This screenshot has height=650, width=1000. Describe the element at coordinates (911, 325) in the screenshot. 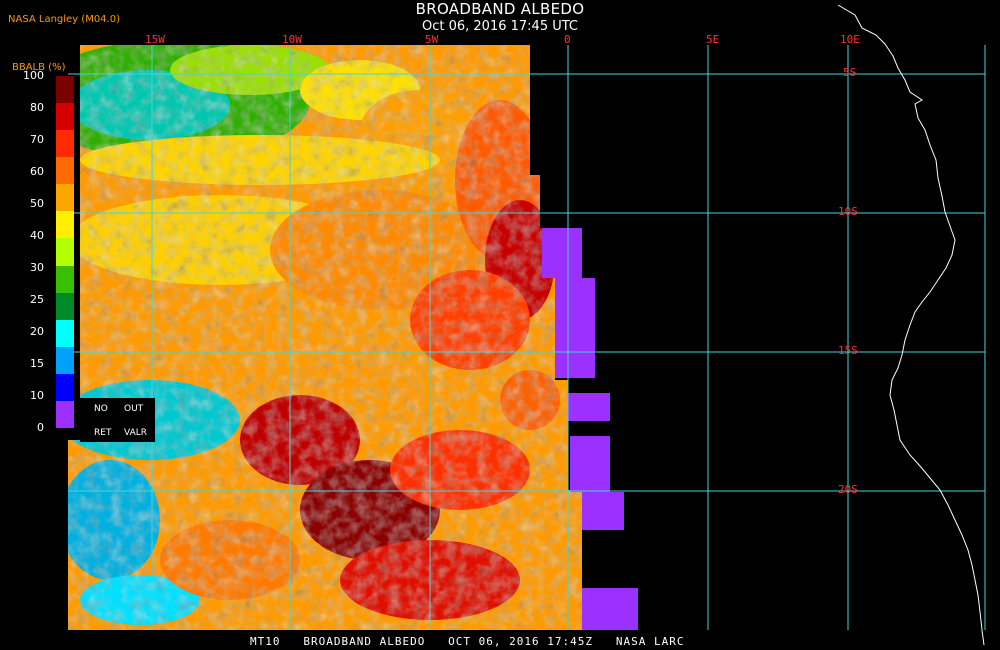

I see `coastline` at that location.